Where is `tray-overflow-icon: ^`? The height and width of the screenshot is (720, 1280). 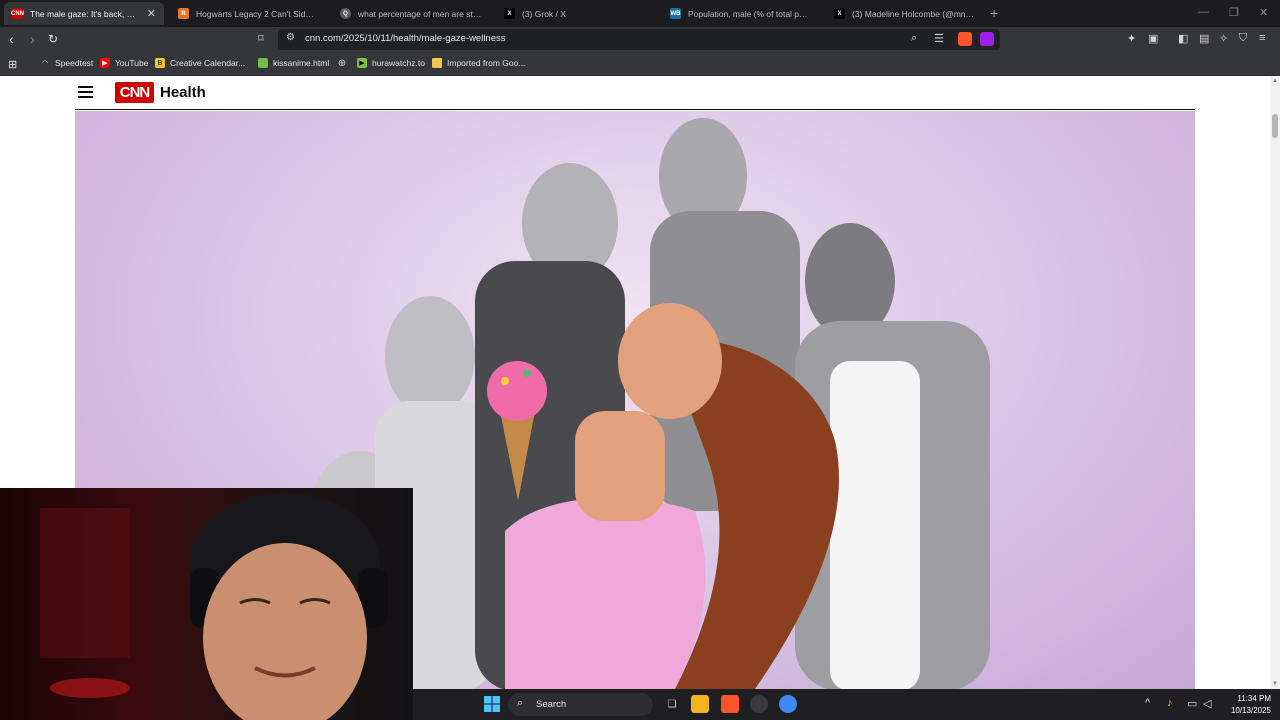
tray-overflow-icon: ^ is located at coordinates (1147, 703).